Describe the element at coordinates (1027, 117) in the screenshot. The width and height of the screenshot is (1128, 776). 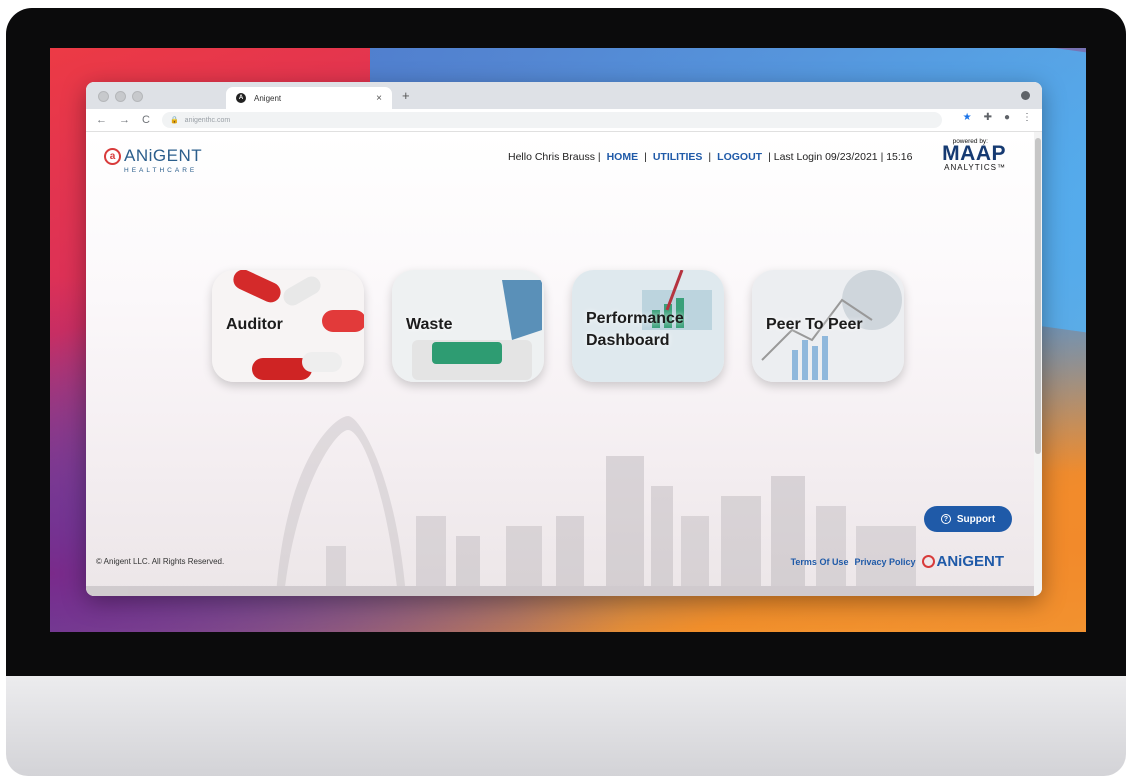
I see `menu-icon: ⋮` at that location.